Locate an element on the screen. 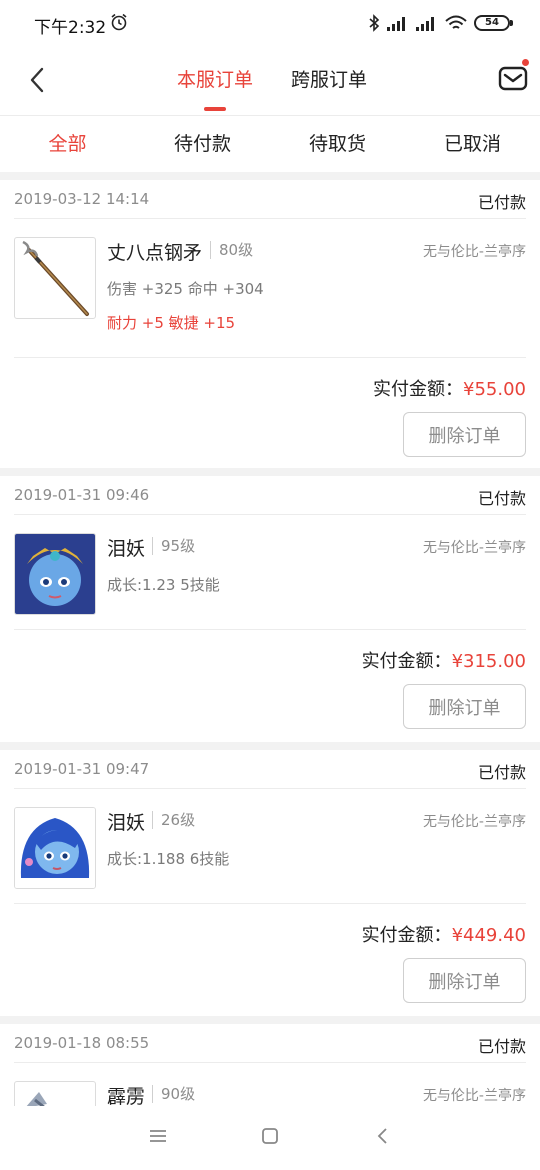 The height and width of the screenshot is (1170, 540). menu-icon is located at coordinates (158, 1136).